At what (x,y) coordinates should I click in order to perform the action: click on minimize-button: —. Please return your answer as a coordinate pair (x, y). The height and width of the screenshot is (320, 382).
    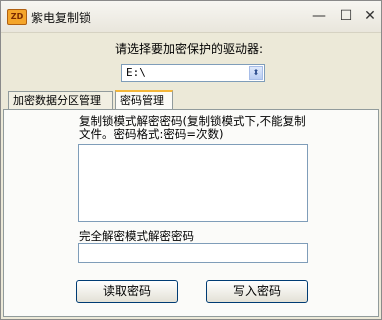
    Looking at the image, I should click on (319, 16).